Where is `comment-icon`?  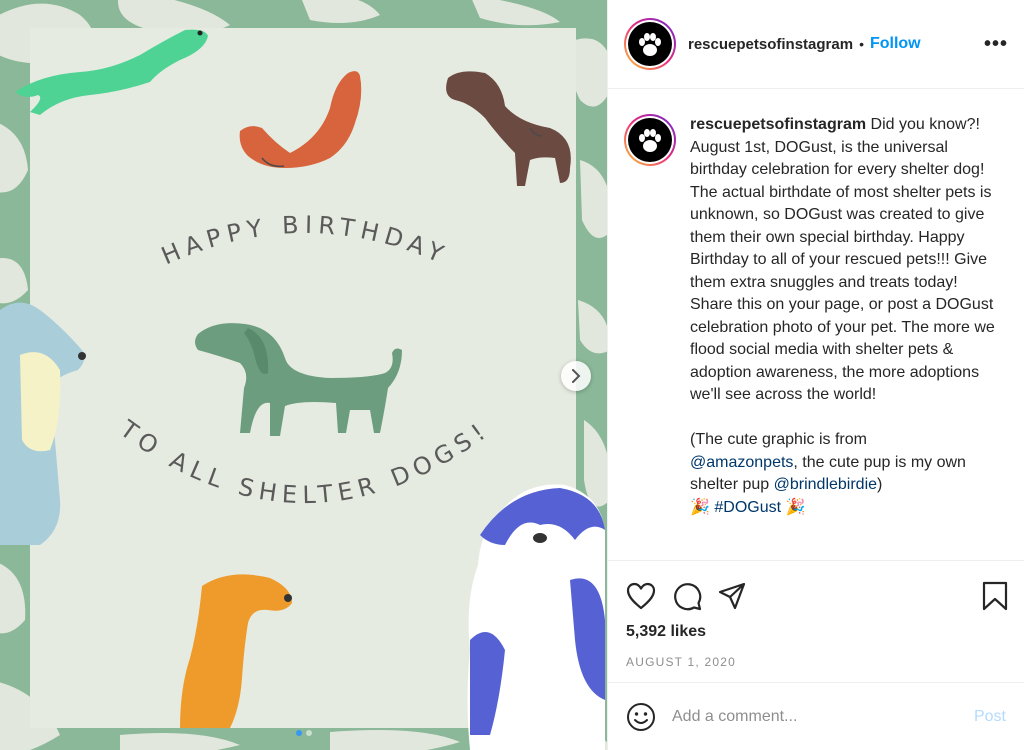 comment-icon is located at coordinates (688, 597).